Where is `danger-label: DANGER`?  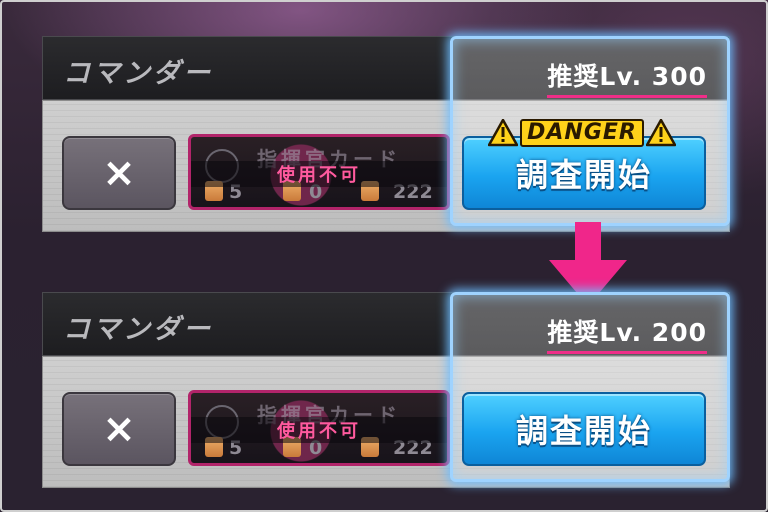
danger-label: DANGER is located at coordinates (582, 133).